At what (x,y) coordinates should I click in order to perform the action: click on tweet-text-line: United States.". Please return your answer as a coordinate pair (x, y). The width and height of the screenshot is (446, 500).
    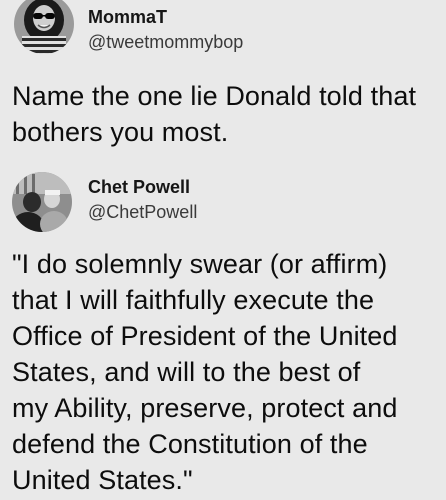
    Looking at the image, I should click on (102, 480).